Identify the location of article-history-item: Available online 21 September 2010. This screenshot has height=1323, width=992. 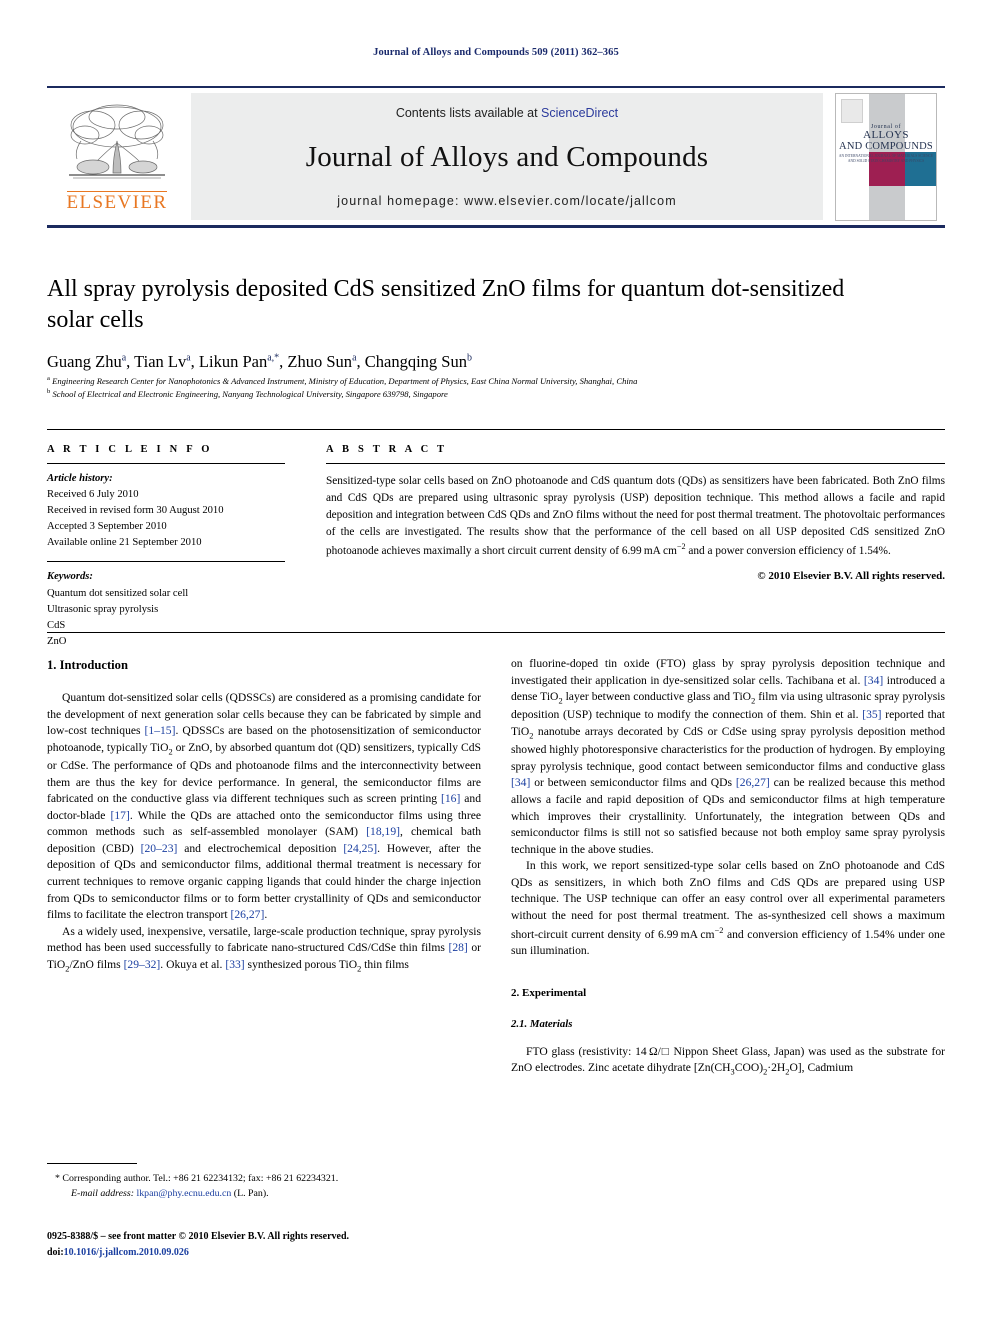
(124, 543).